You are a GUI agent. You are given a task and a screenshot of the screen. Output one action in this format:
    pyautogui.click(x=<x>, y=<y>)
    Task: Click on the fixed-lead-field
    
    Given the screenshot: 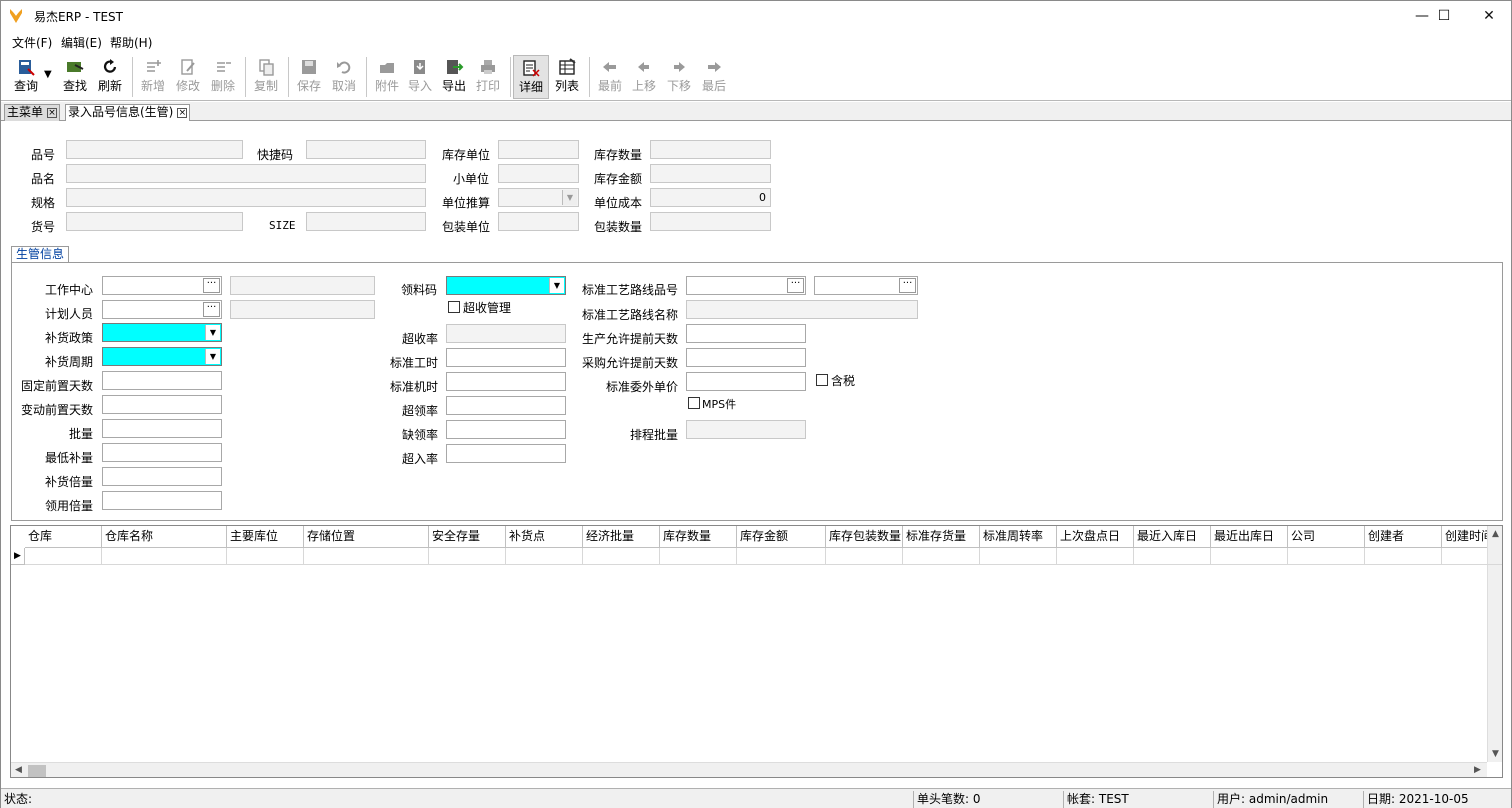 What is the action you would take?
    pyautogui.click(x=162, y=380)
    